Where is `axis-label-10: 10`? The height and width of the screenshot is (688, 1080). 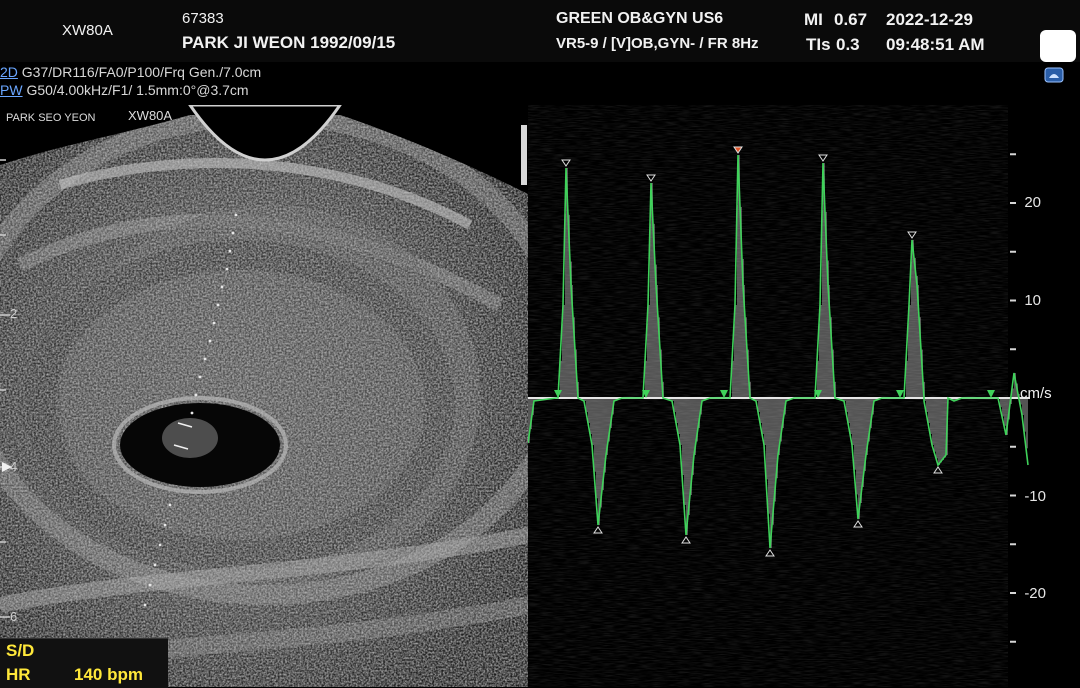 axis-label-10: 10 is located at coordinates (1021, 300).